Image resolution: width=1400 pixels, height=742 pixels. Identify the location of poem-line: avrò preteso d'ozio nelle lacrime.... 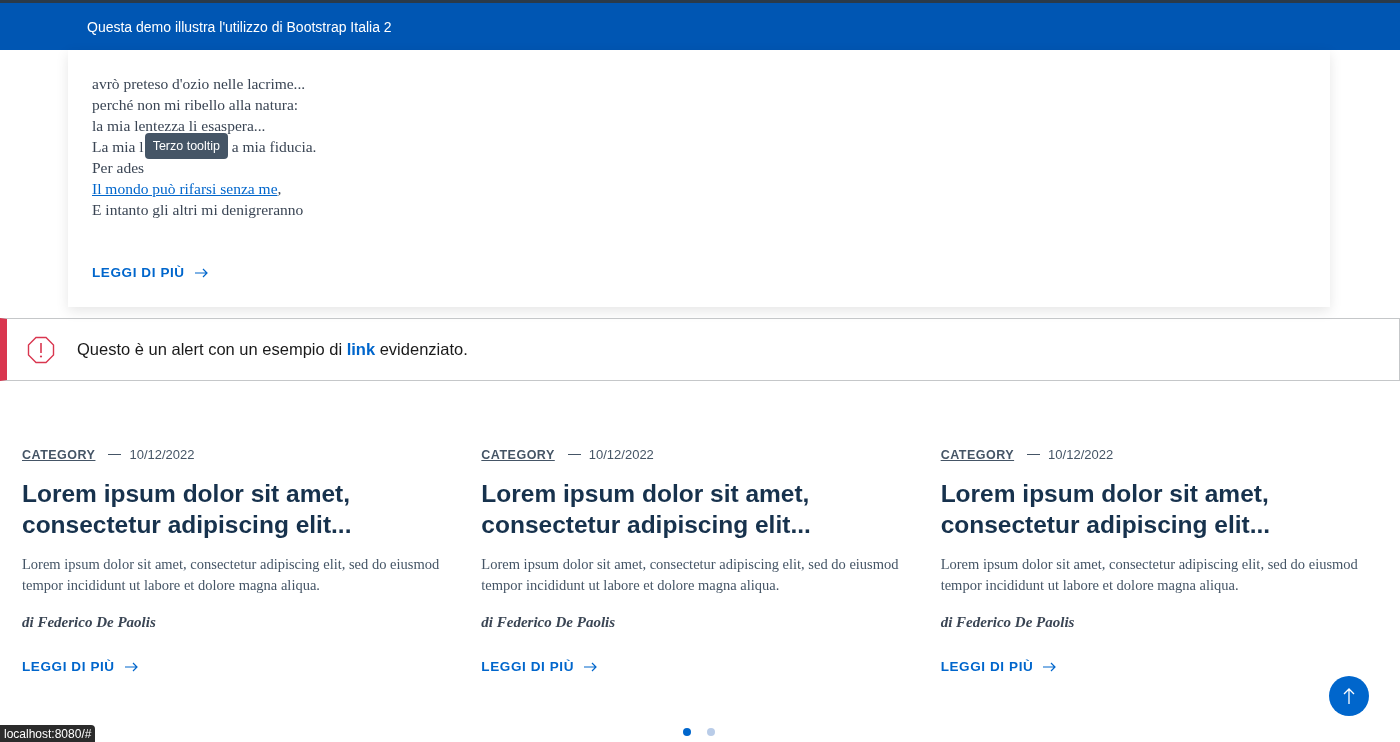
(199, 84).